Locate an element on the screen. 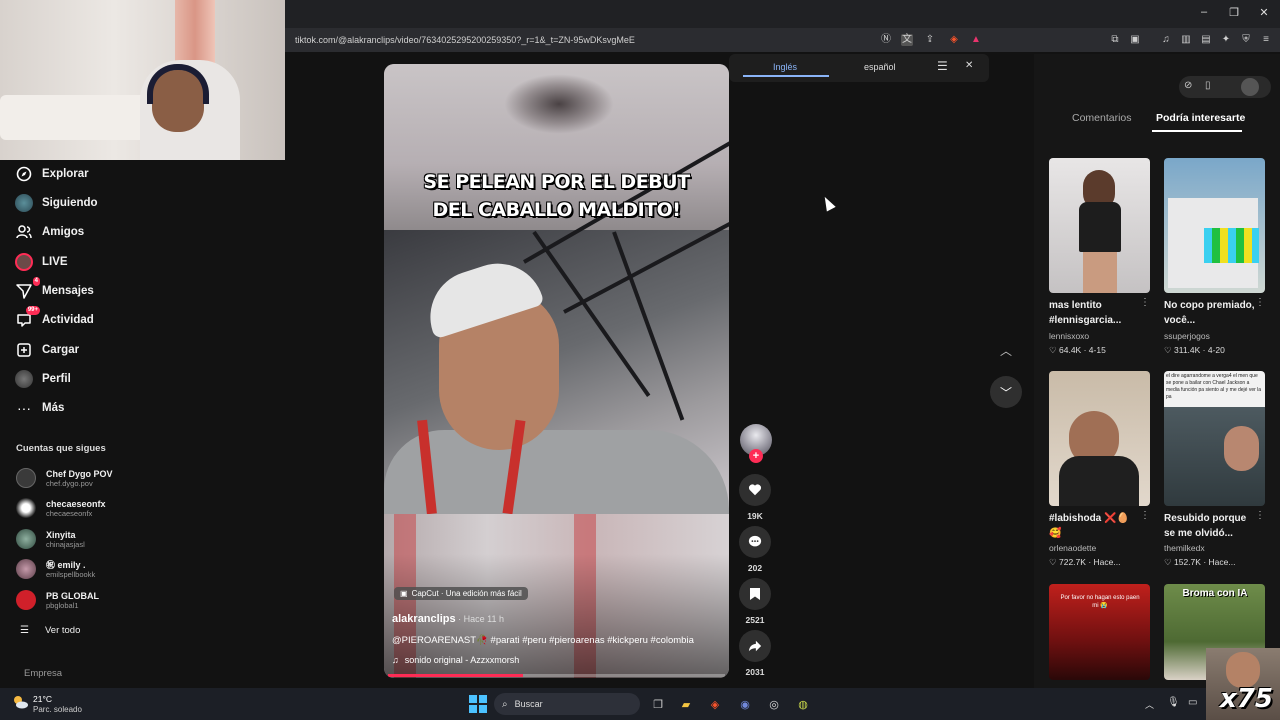 This screenshot has width=1280, height=720. like-action: 19K is located at coordinates (755, 497).